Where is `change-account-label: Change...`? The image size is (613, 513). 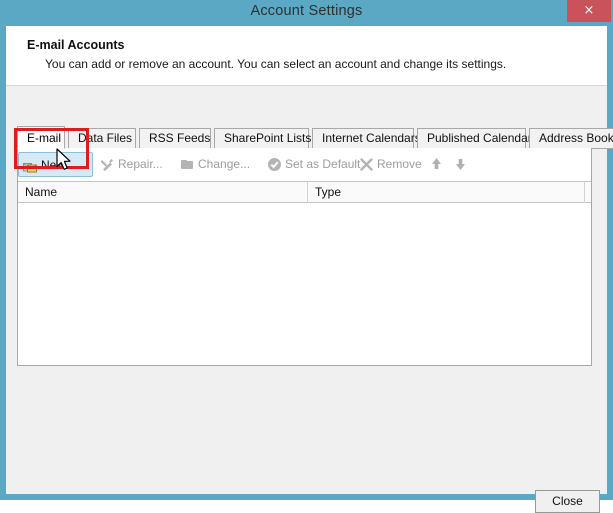 change-account-label: Change... is located at coordinates (224, 164).